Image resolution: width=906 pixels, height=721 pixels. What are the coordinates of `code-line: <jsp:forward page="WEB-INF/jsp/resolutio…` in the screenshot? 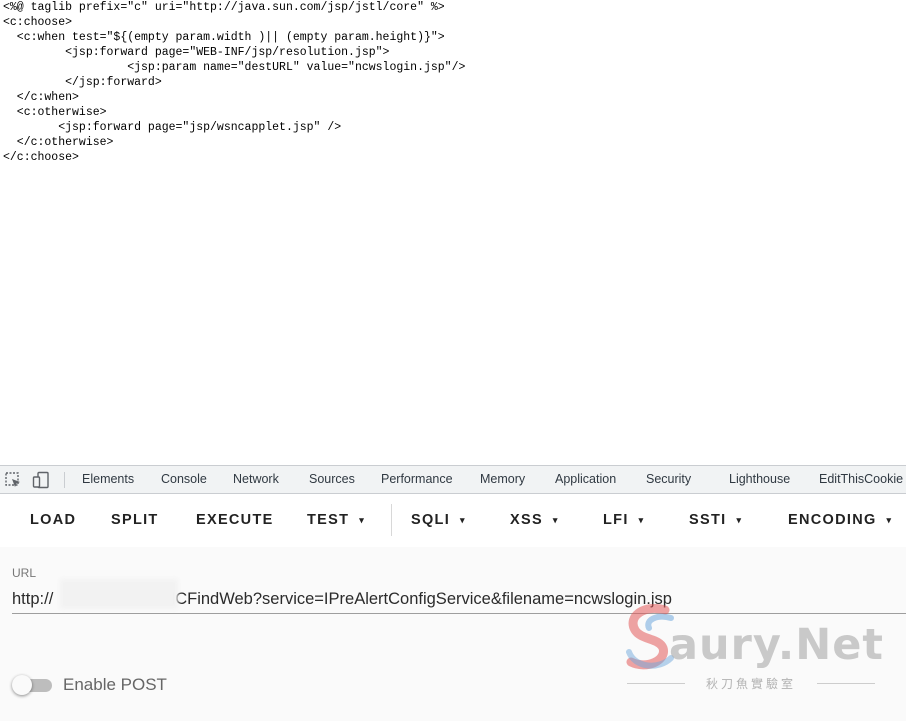 It's located at (196, 52).